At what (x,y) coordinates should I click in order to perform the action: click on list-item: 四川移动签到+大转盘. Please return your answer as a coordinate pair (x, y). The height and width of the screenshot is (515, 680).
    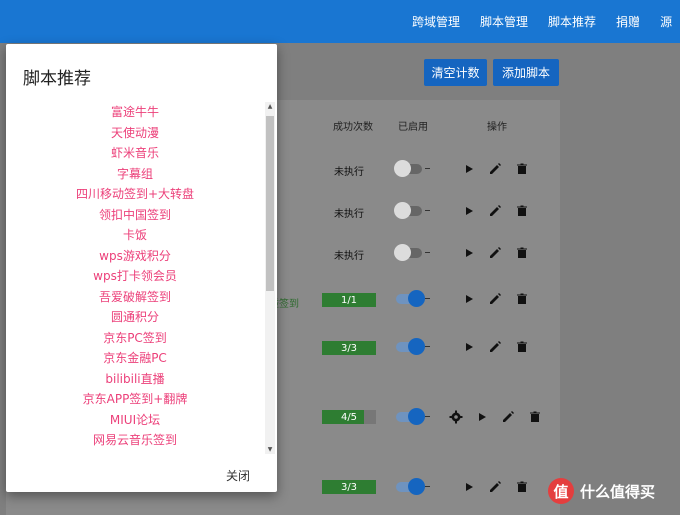
    Looking at the image, I should click on (135, 194).